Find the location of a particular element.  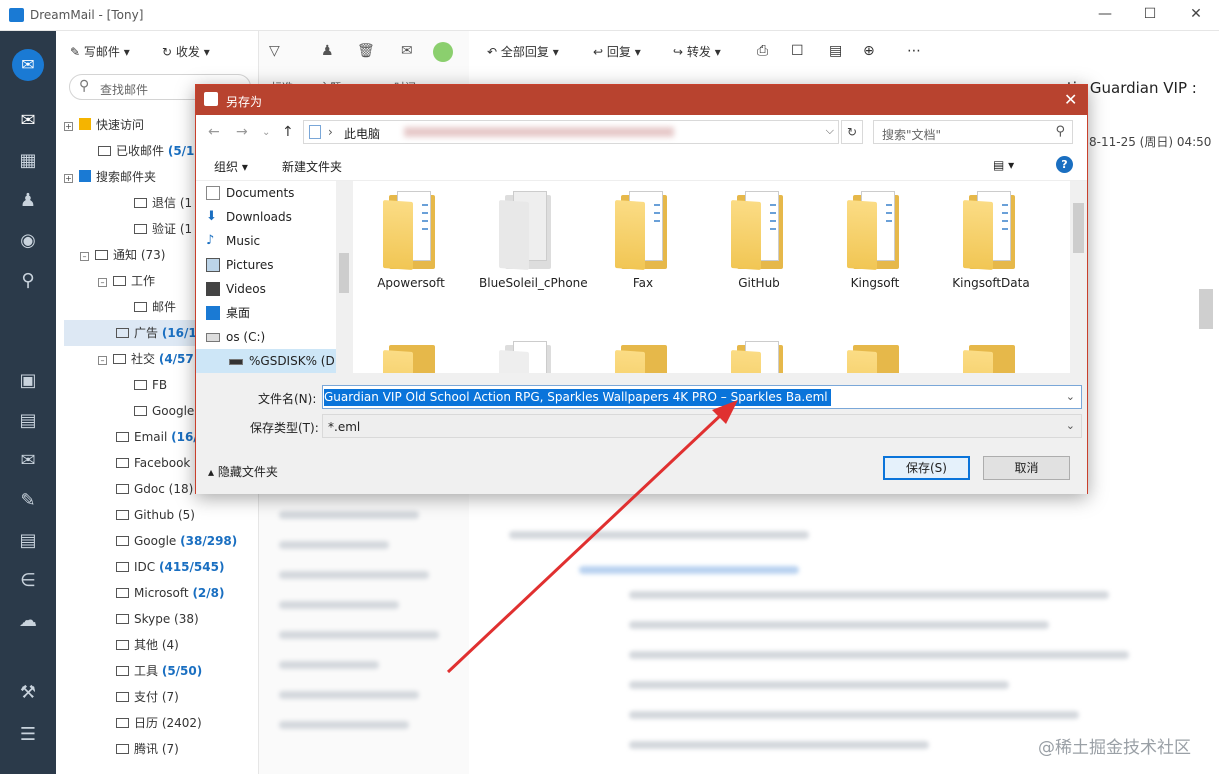

file-search-input: 搜索"文档" ⚲ is located at coordinates (973, 132).